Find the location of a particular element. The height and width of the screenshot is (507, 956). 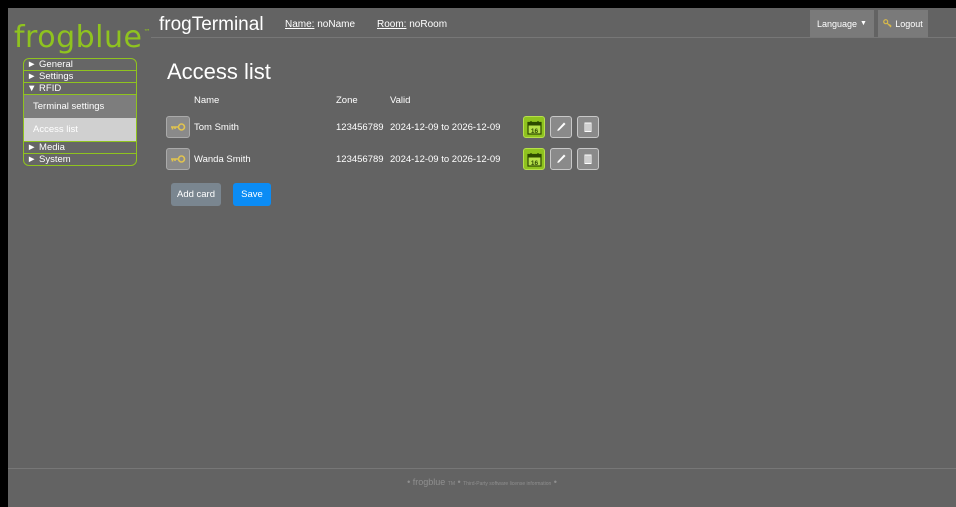

sidebar-item-general: ► General is located at coordinates (80, 65).